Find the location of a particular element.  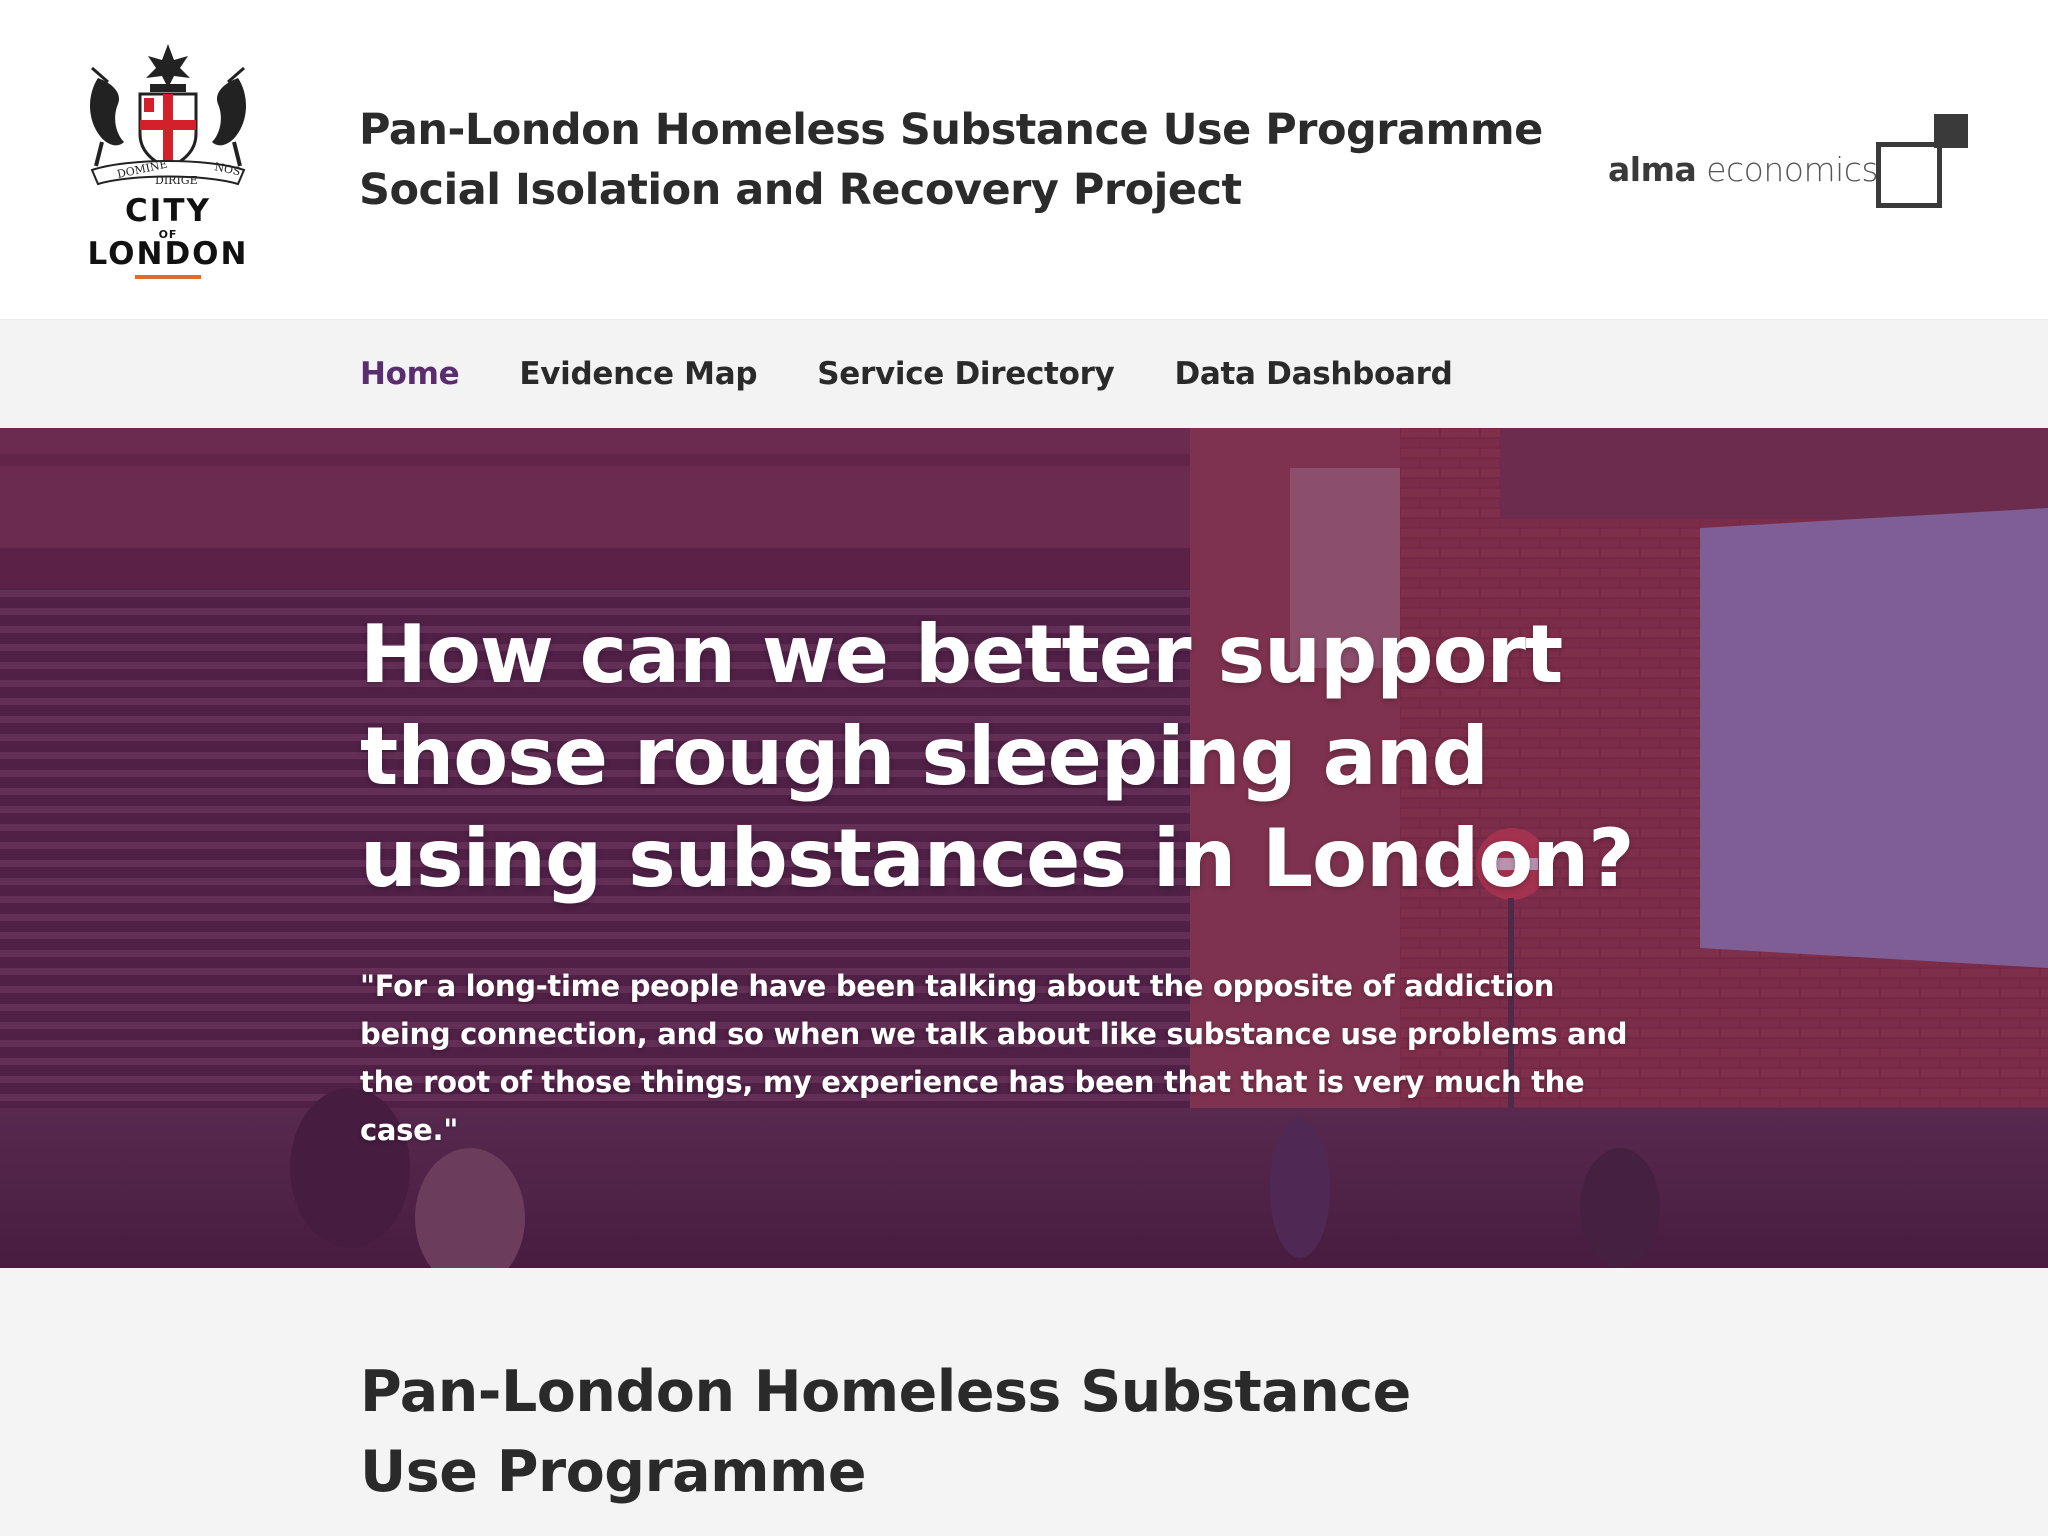

alma-economics-wordmark: alma economics is located at coordinates (1743, 169).